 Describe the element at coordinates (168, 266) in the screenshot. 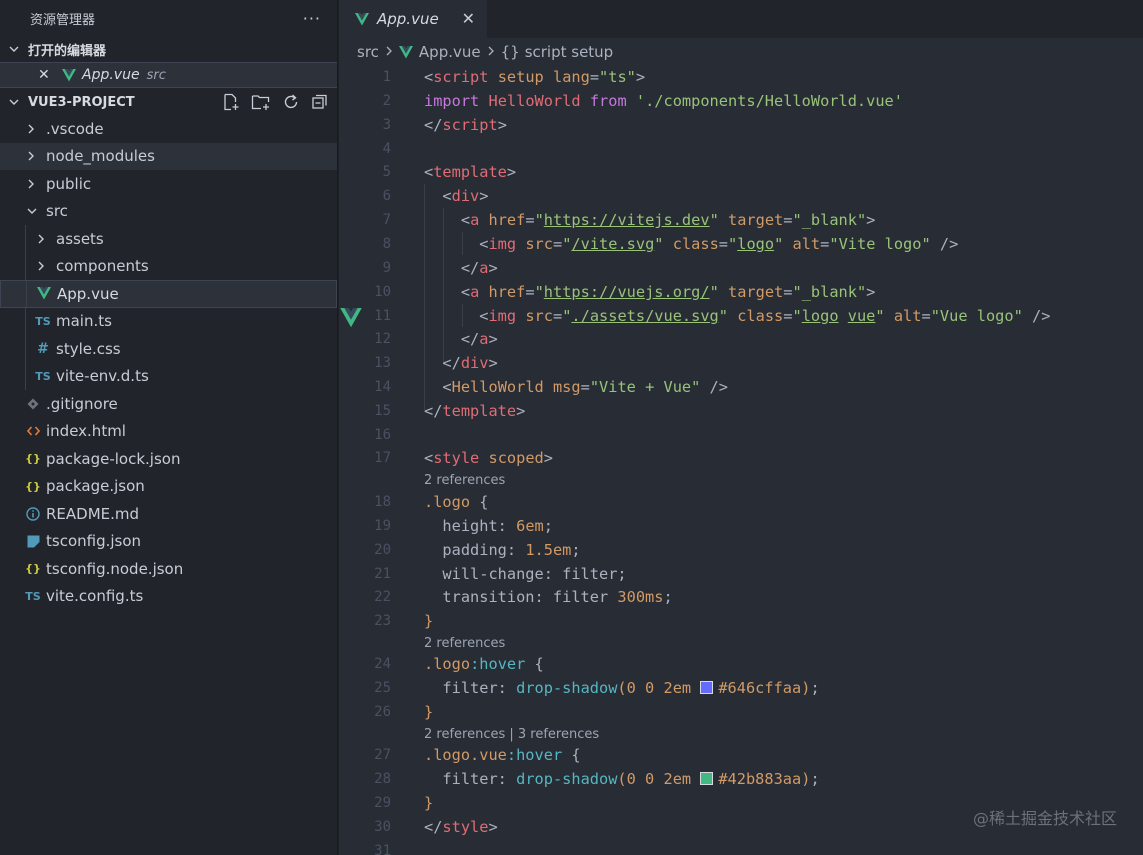

I see `tree-folder-components: components` at that location.